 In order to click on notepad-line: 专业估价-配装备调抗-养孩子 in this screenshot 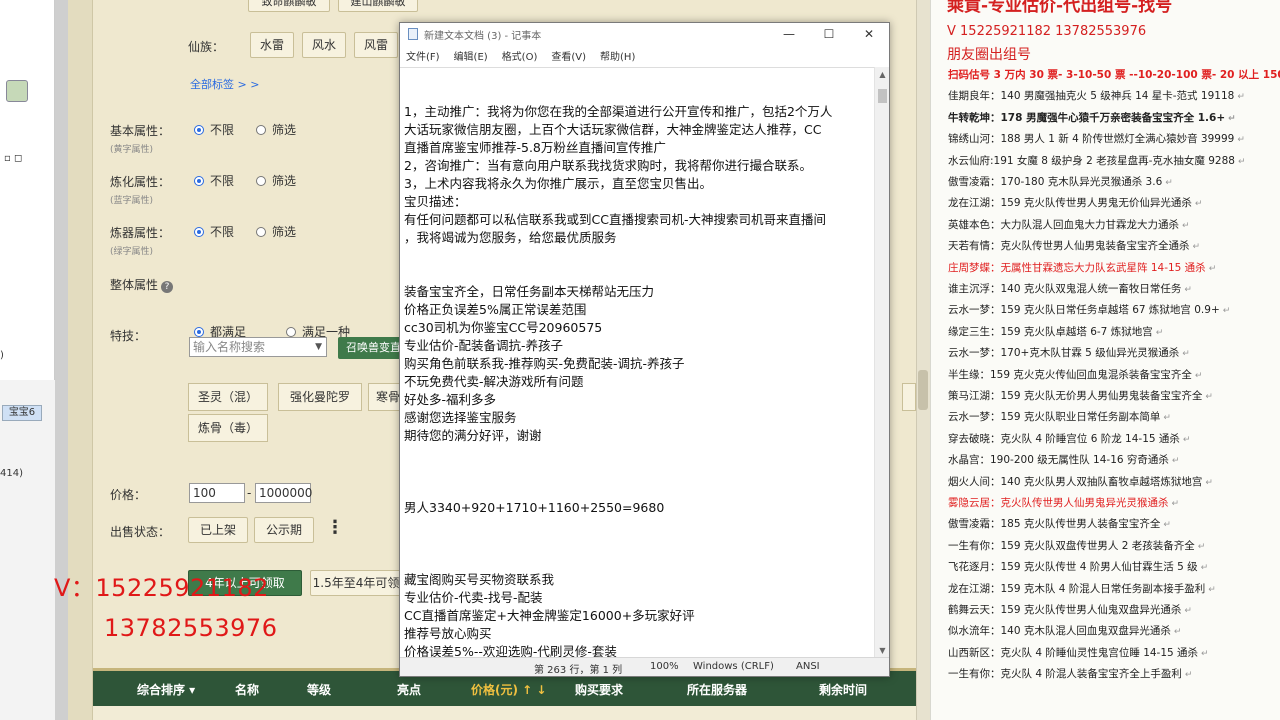, I will do `click(484, 345)`.